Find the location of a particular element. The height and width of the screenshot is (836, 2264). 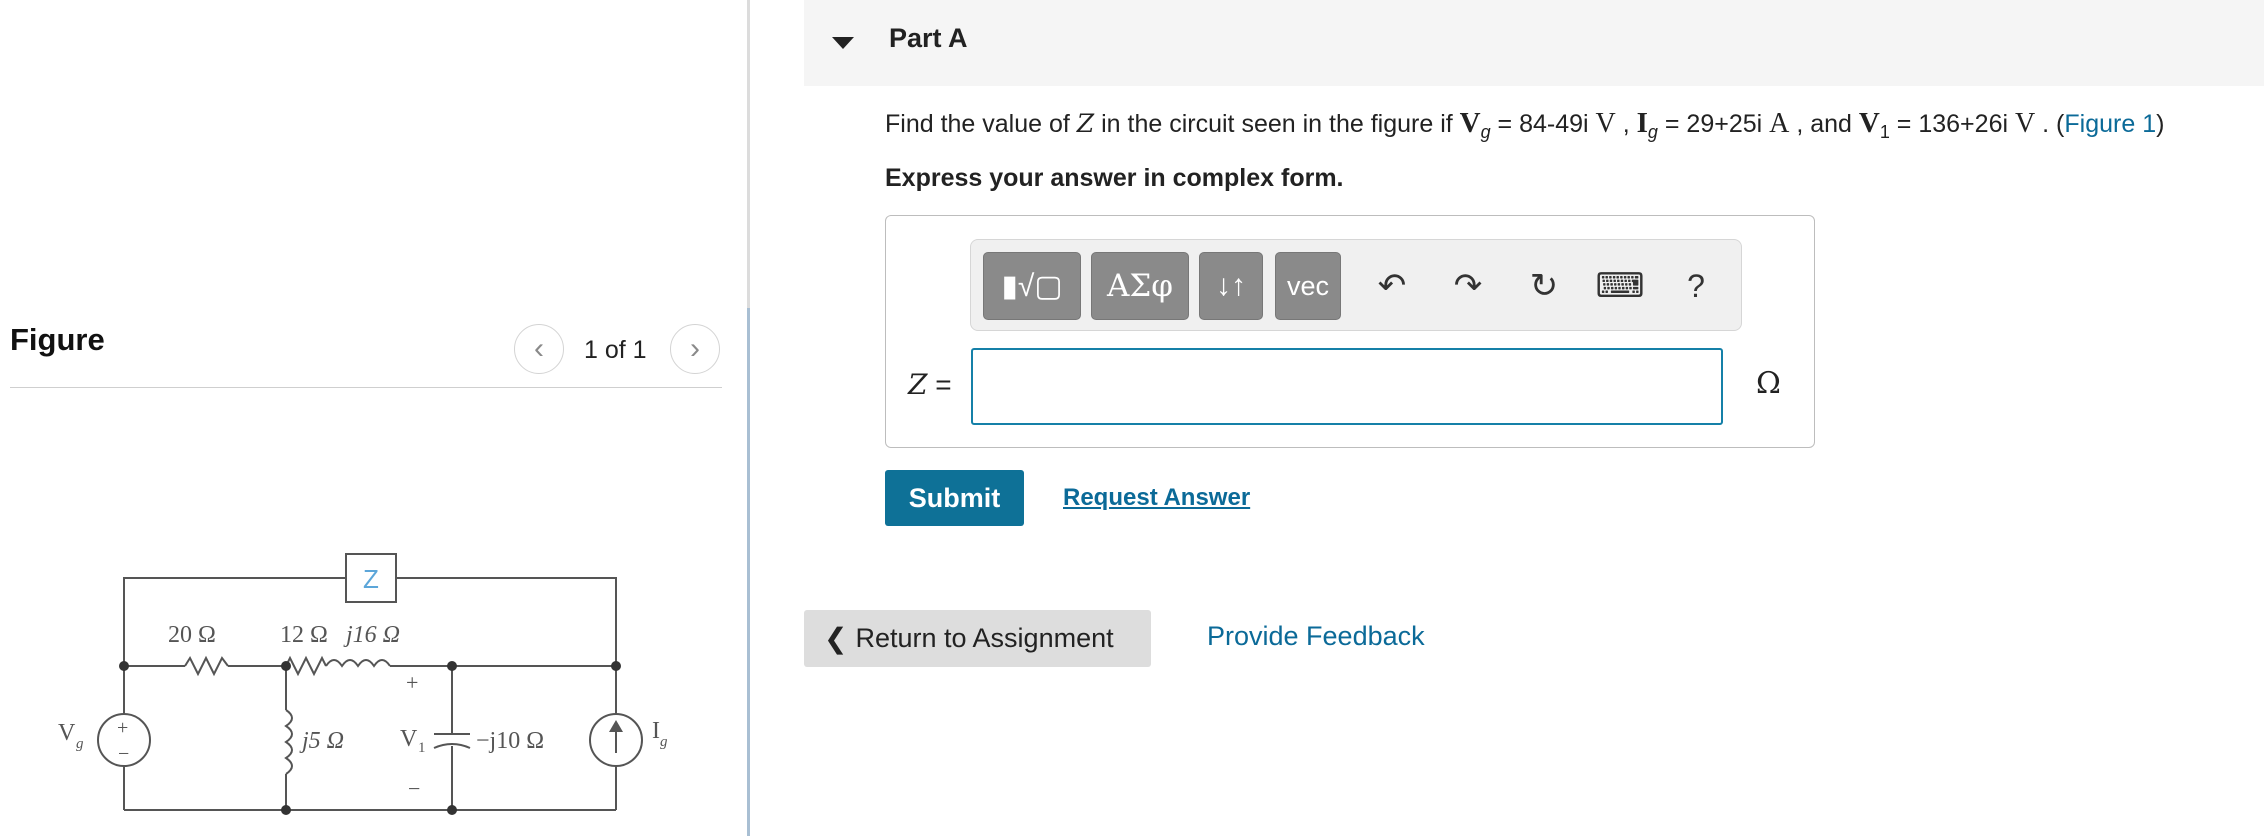

ig-value: = 29+25i is located at coordinates (1713, 124).